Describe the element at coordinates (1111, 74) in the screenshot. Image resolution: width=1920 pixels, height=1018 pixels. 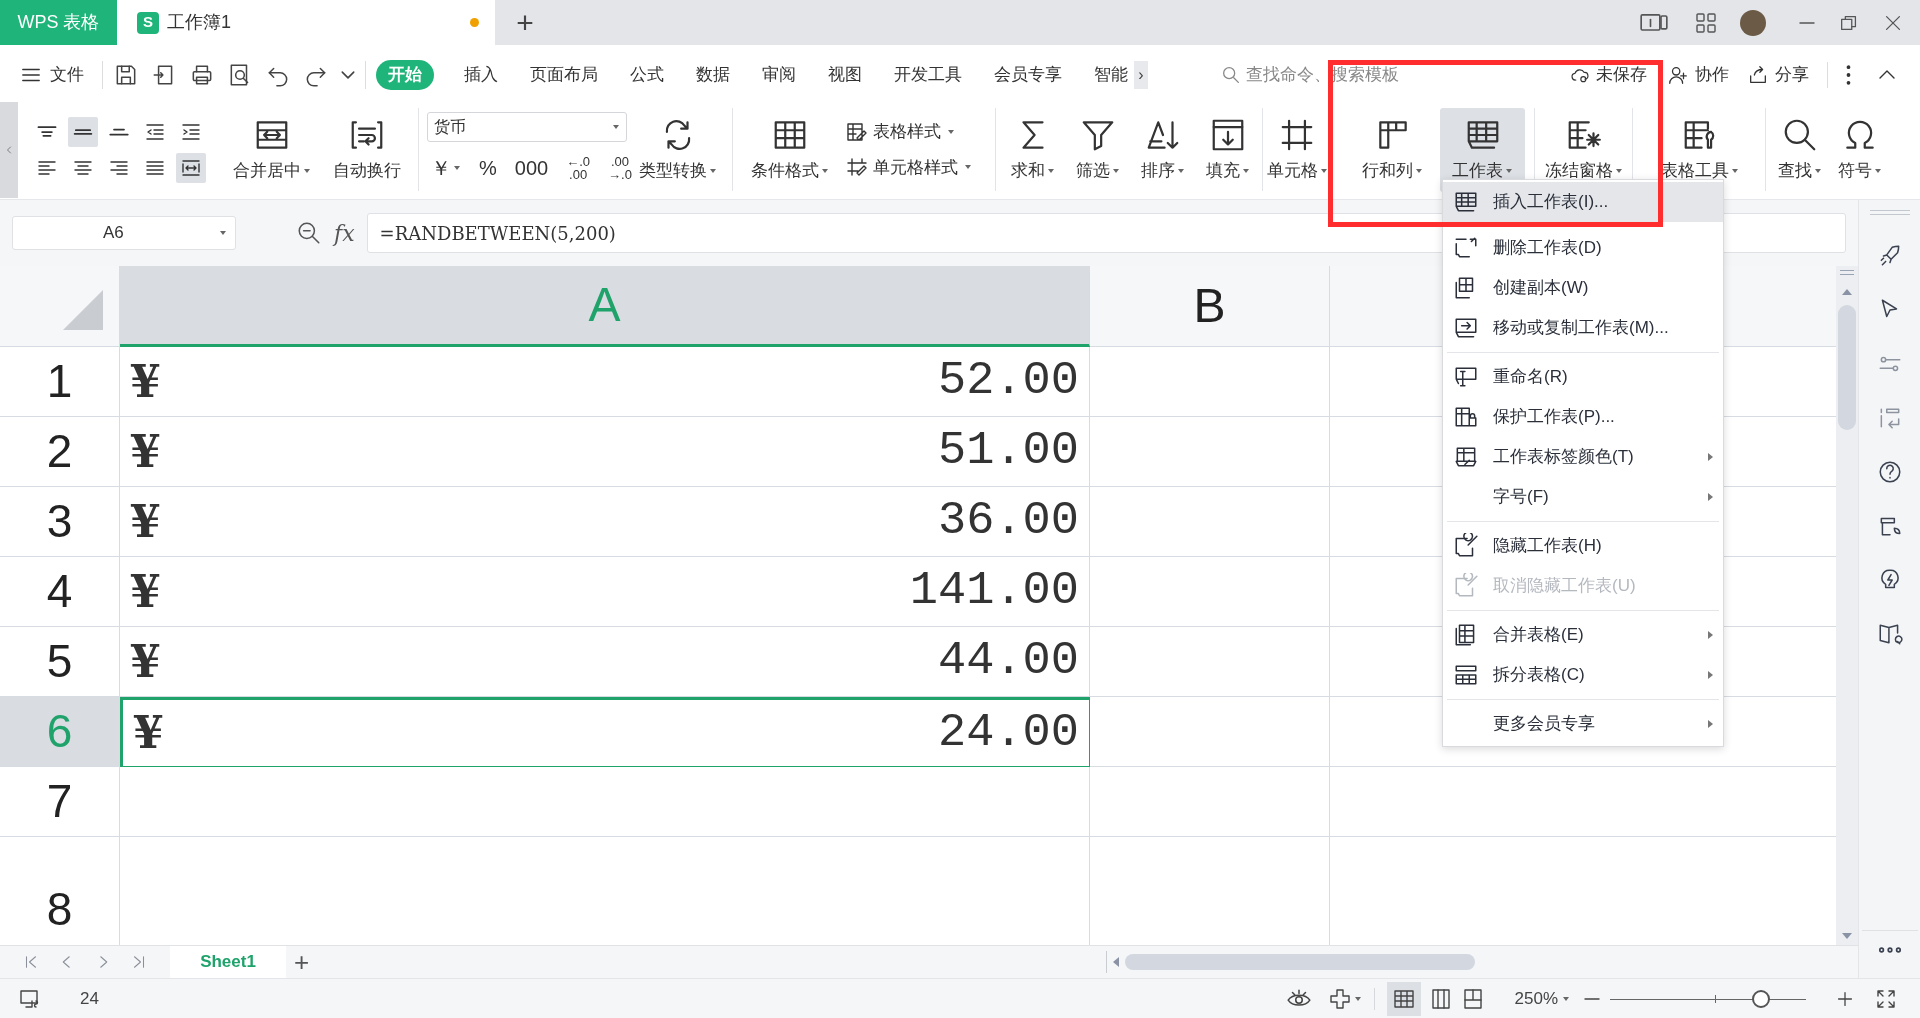
I see `ribbon-tab: 智能` at that location.